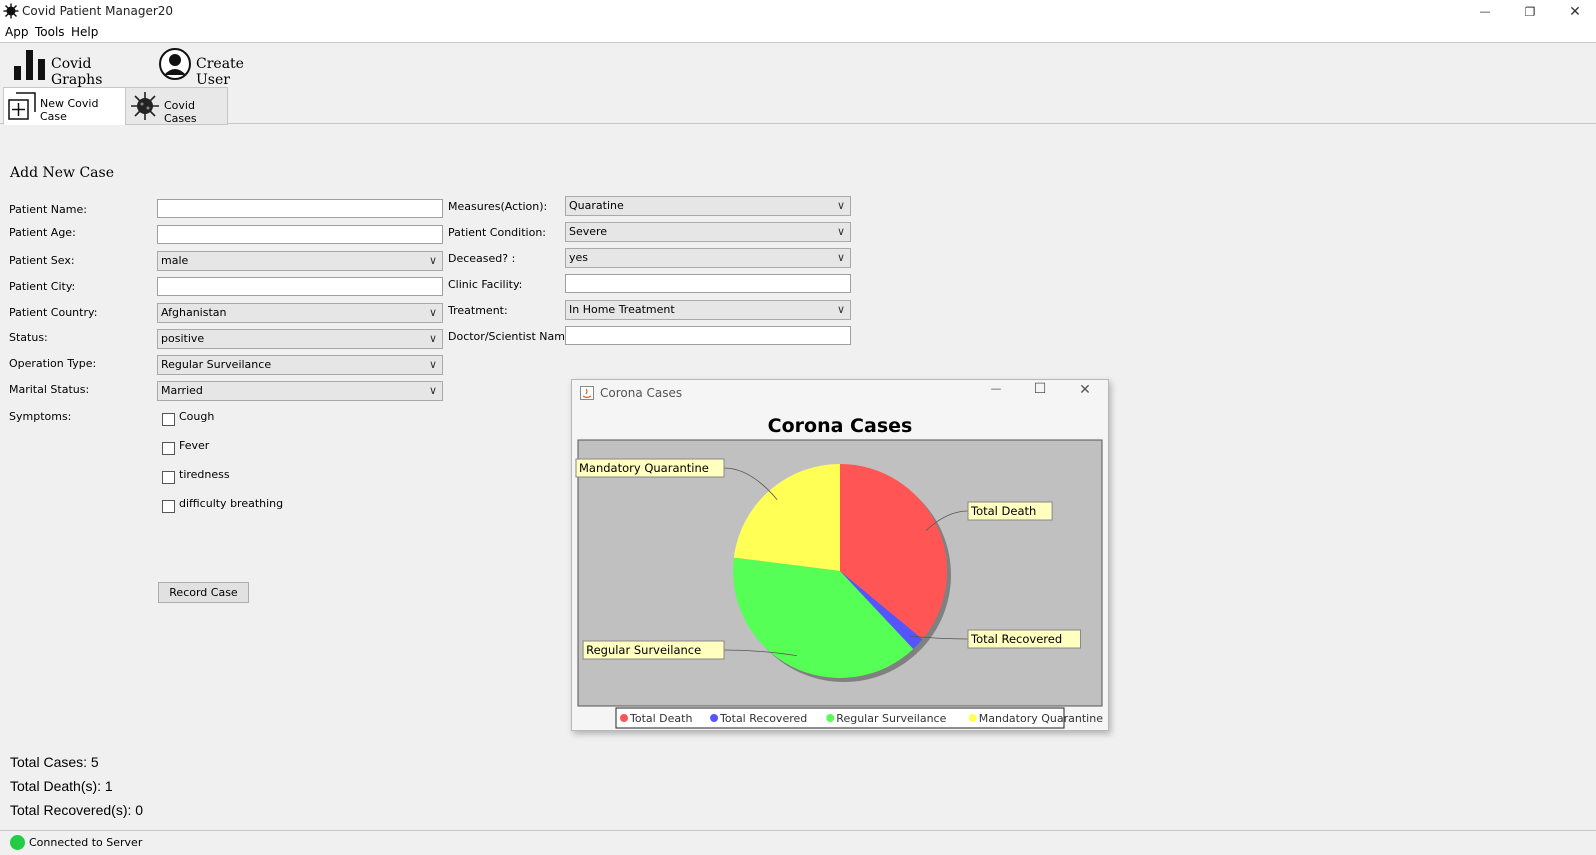  What do you see at coordinates (643, 650) in the screenshot?
I see `slice-label: Regular Surveilance` at bounding box center [643, 650].